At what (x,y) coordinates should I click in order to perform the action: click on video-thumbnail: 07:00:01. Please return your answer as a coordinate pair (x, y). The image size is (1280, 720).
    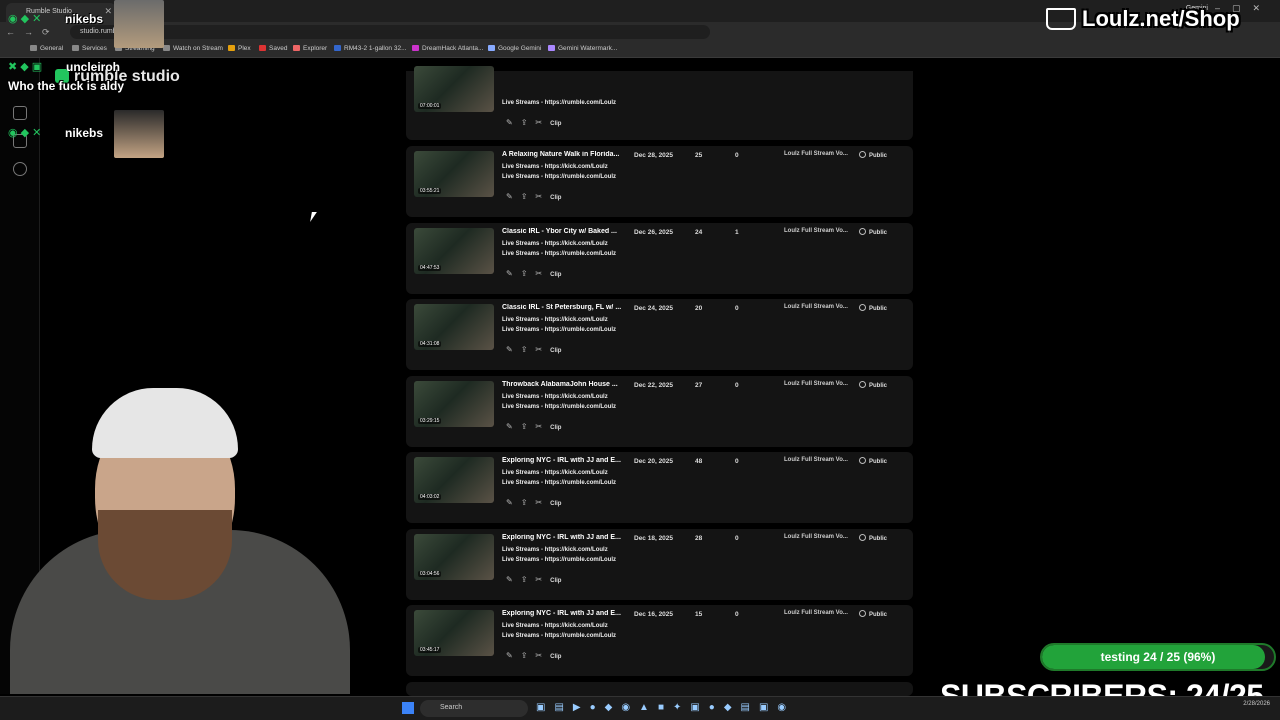
    Looking at the image, I should click on (454, 89).